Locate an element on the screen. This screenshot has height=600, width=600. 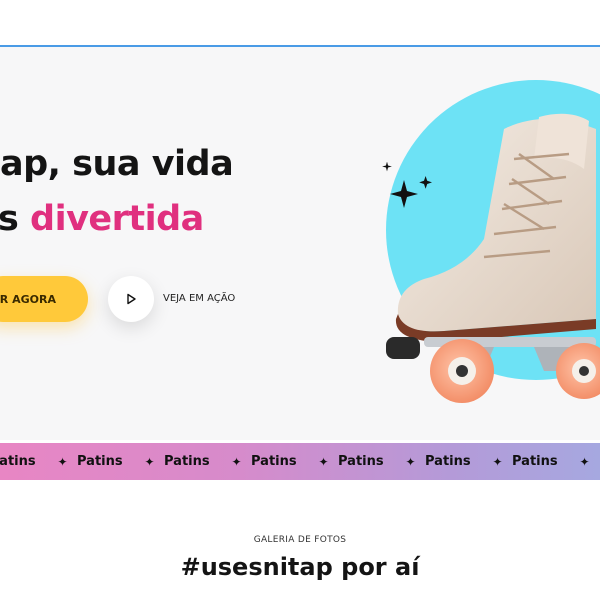
hero-headline-prefix: s is located at coordinates (15, 219).